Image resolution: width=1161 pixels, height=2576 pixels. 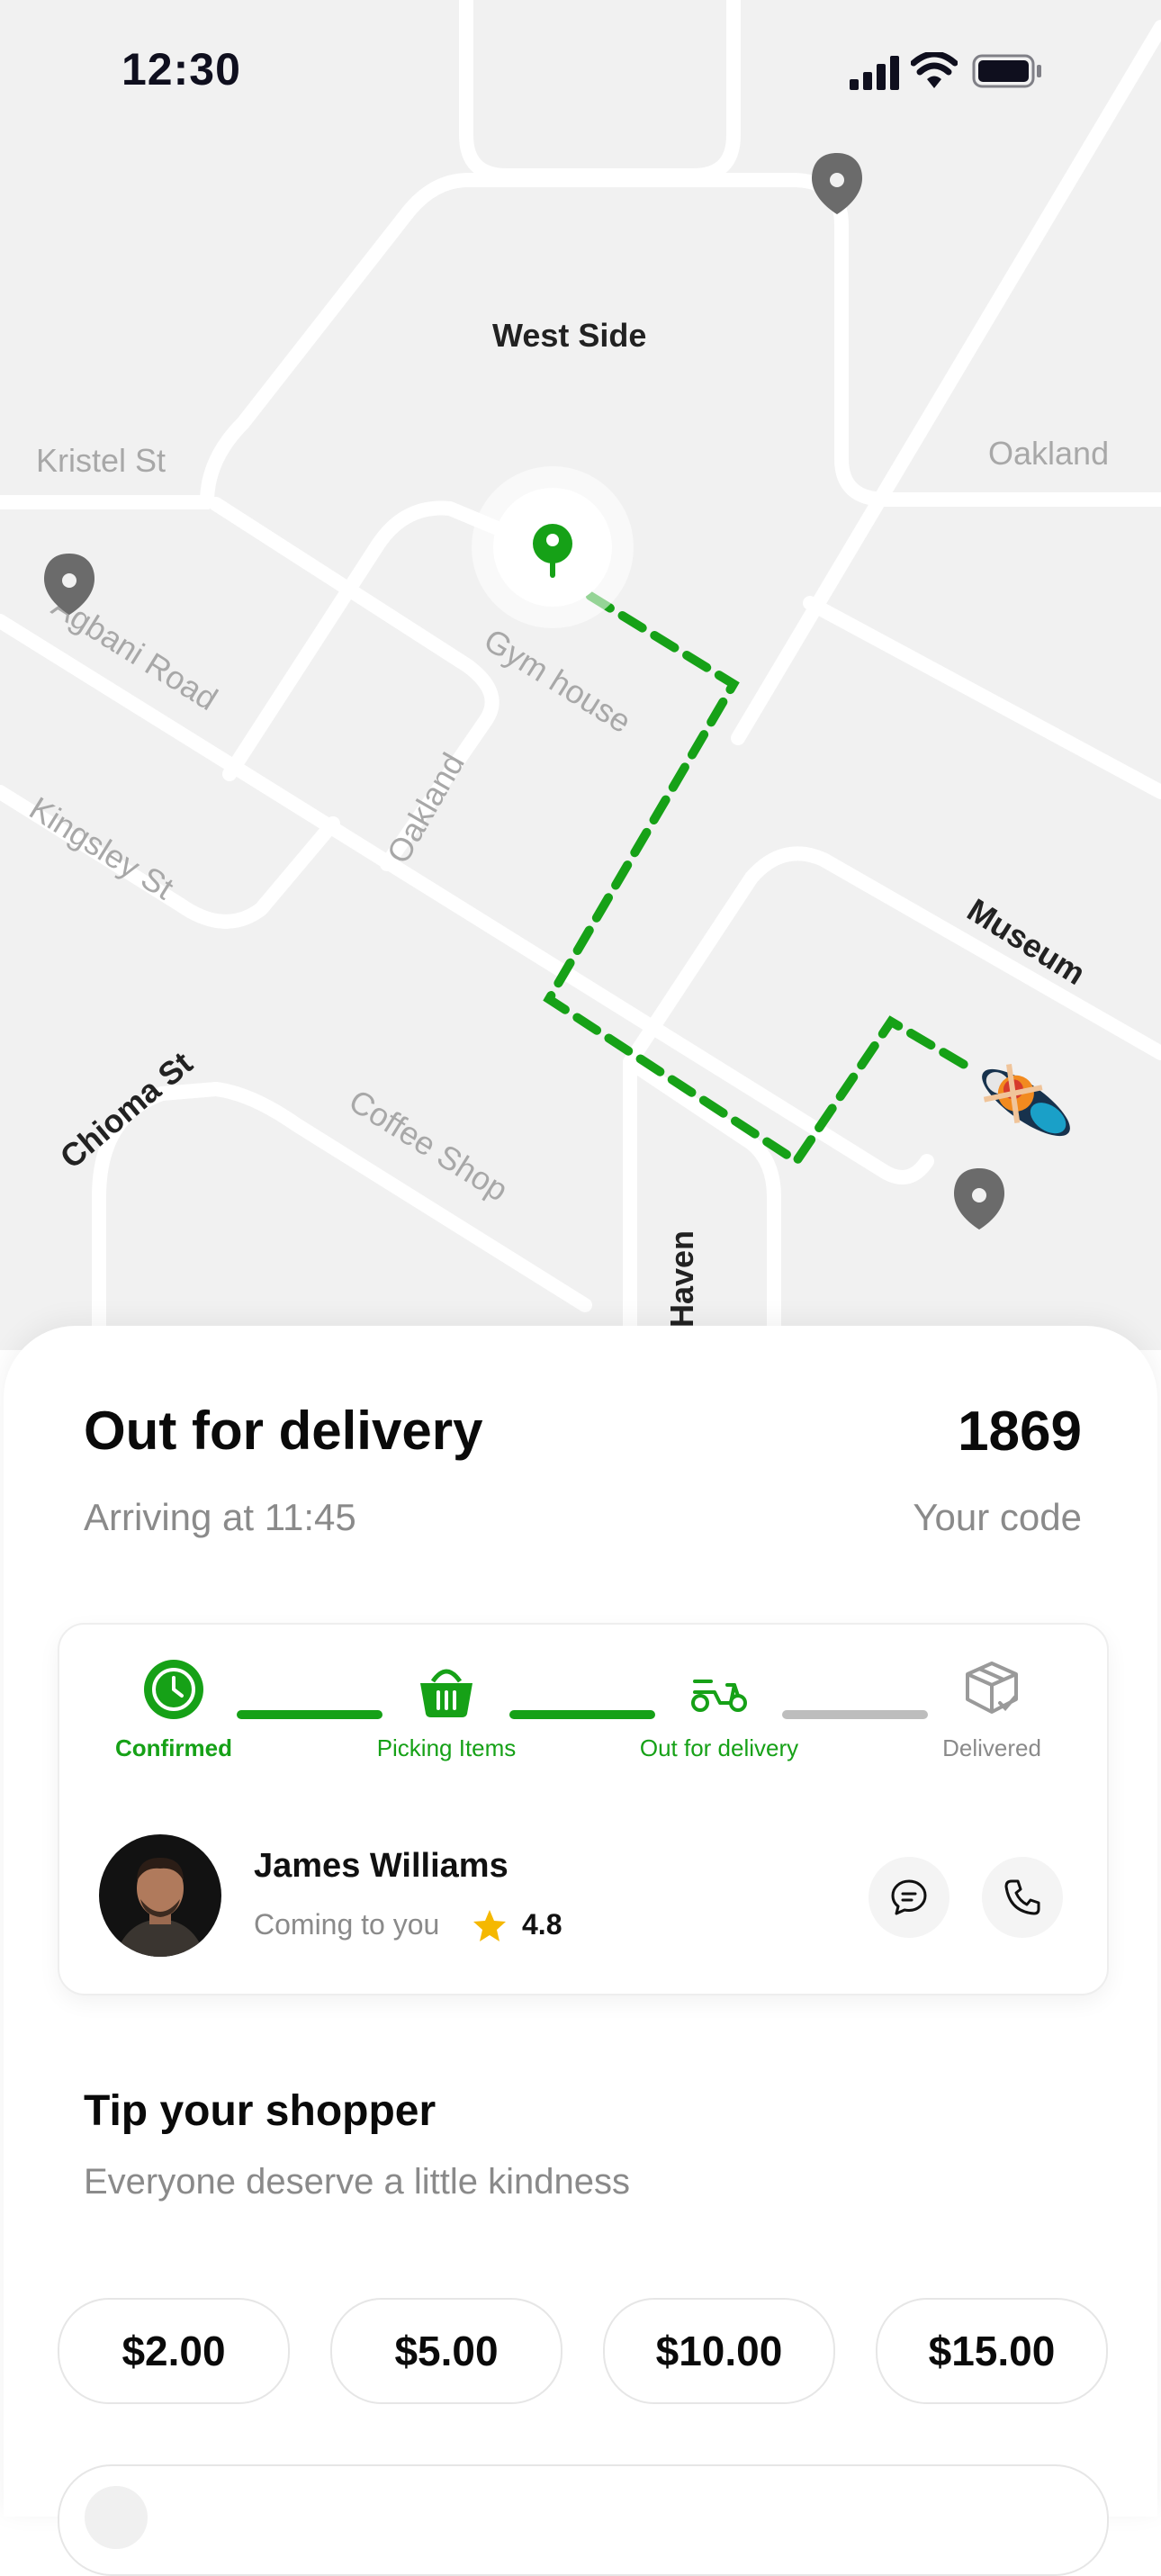 What do you see at coordinates (992, 2351) in the screenshot?
I see `tip-option-button: $15.00` at bounding box center [992, 2351].